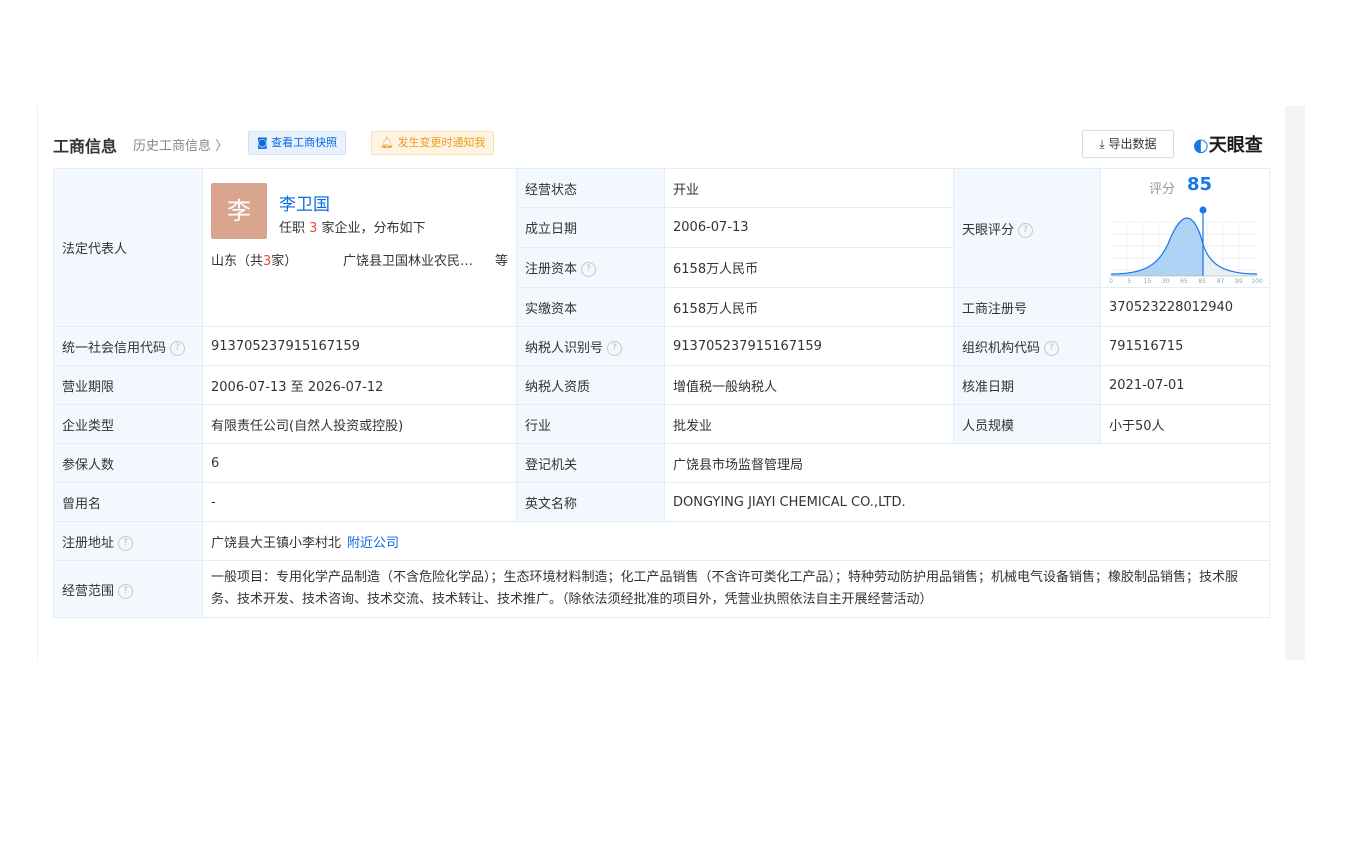  I want to click on reg-capital-label: 注册资本?, so click(590, 267).